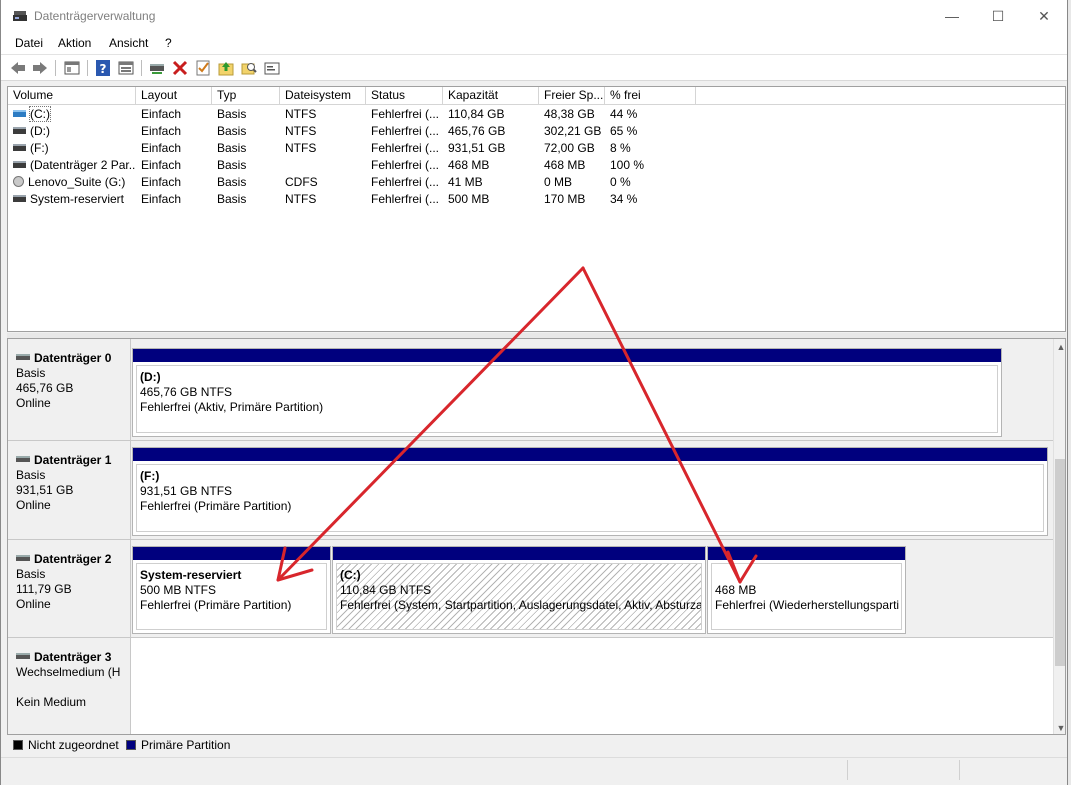 This screenshot has height=785, width=1071. I want to click on maximize-button: ☐, so click(998, 17).